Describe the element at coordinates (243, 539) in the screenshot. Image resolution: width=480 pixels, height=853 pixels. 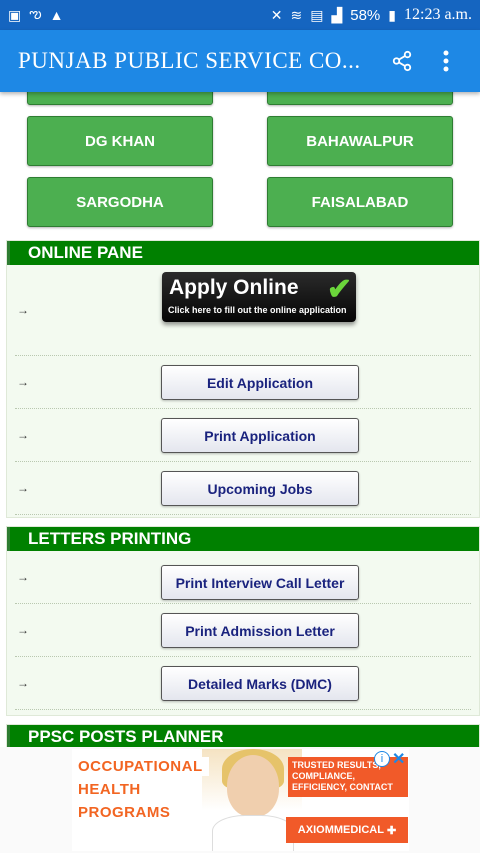
I see `letters-printing-heading: LETTERS PRINTING` at that location.